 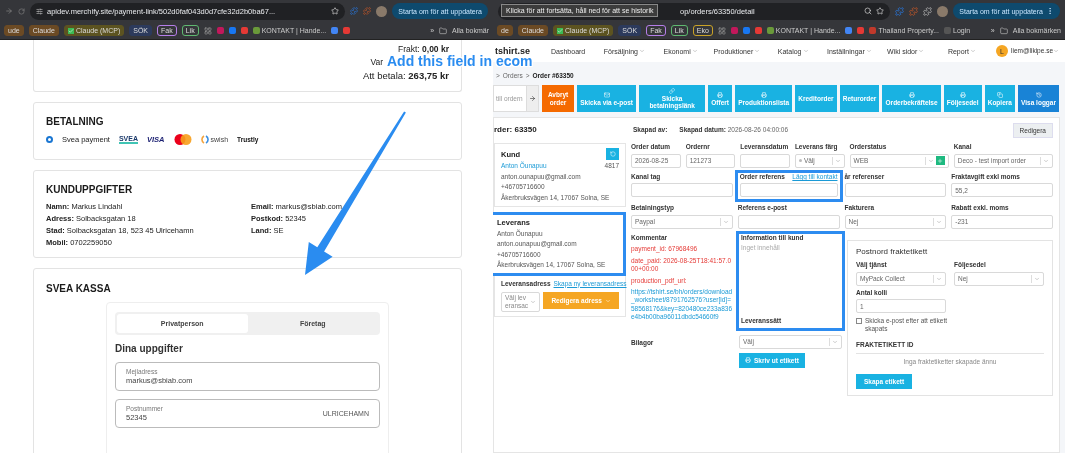 What do you see at coordinates (204, 139) in the screenshot?
I see `swish-icon` at bounding box center [204, 139].